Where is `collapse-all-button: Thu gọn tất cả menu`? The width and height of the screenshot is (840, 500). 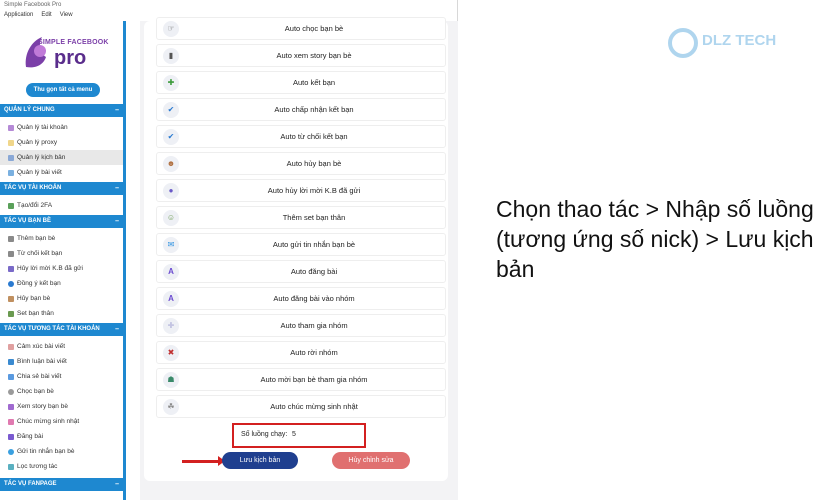 collapse-all-button: Thu gọn tất cả menu is located at coordinates (63, 90).